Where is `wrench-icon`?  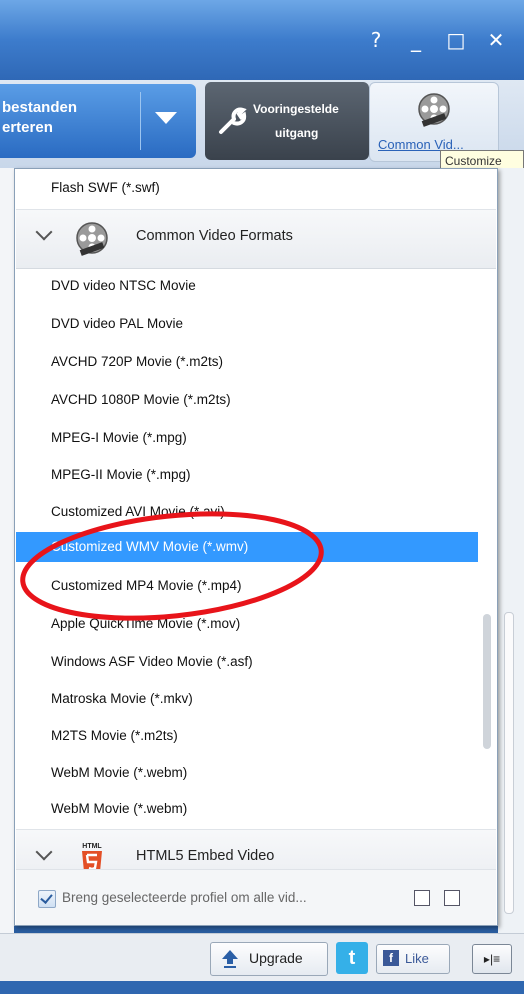
wrench-icon is located at coordinates (233, 120).